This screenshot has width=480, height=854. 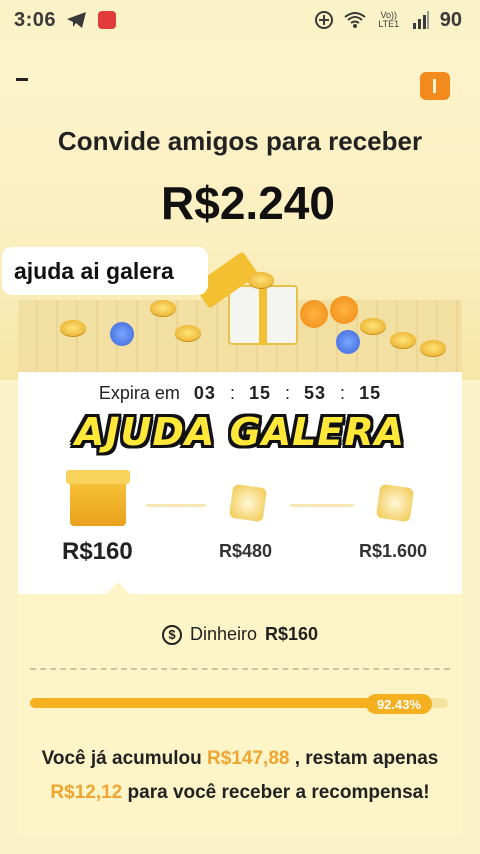 What do you see at coordinates (248, 758) in the screenshot?
I see `accumulated-amount: R$147,88` at bounding box center [248, 758].